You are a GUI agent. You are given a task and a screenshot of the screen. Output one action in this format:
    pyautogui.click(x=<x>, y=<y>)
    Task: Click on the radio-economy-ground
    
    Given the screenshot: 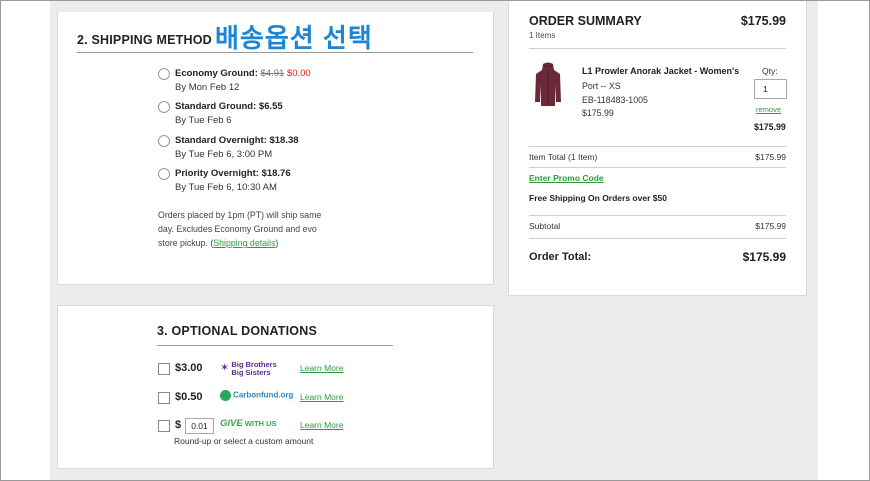 What is the action you would take?
    pyautogui.click(x=164, y=74)
    